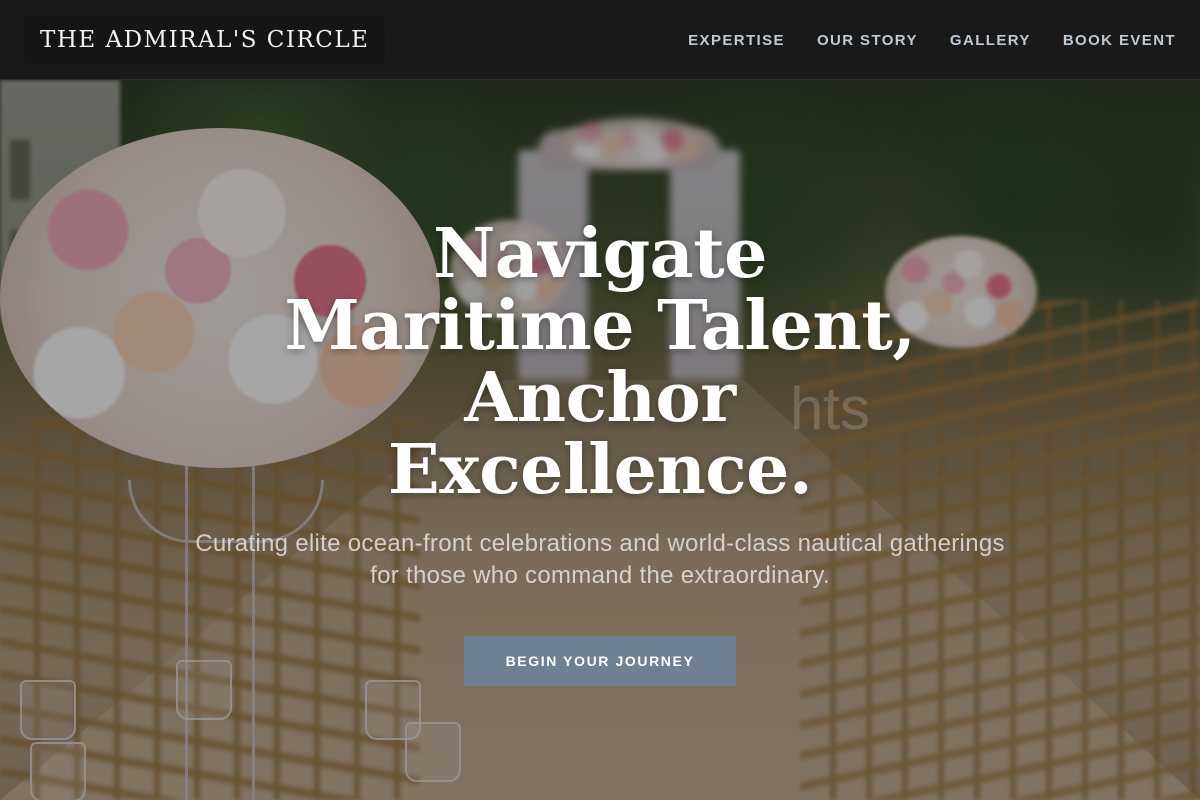  What do you see at coordinates (600, 661) in the screenshot?
I see `begin-journey-button: BEGIN YOUR JOURNEY` at bounding box center [600, 661].